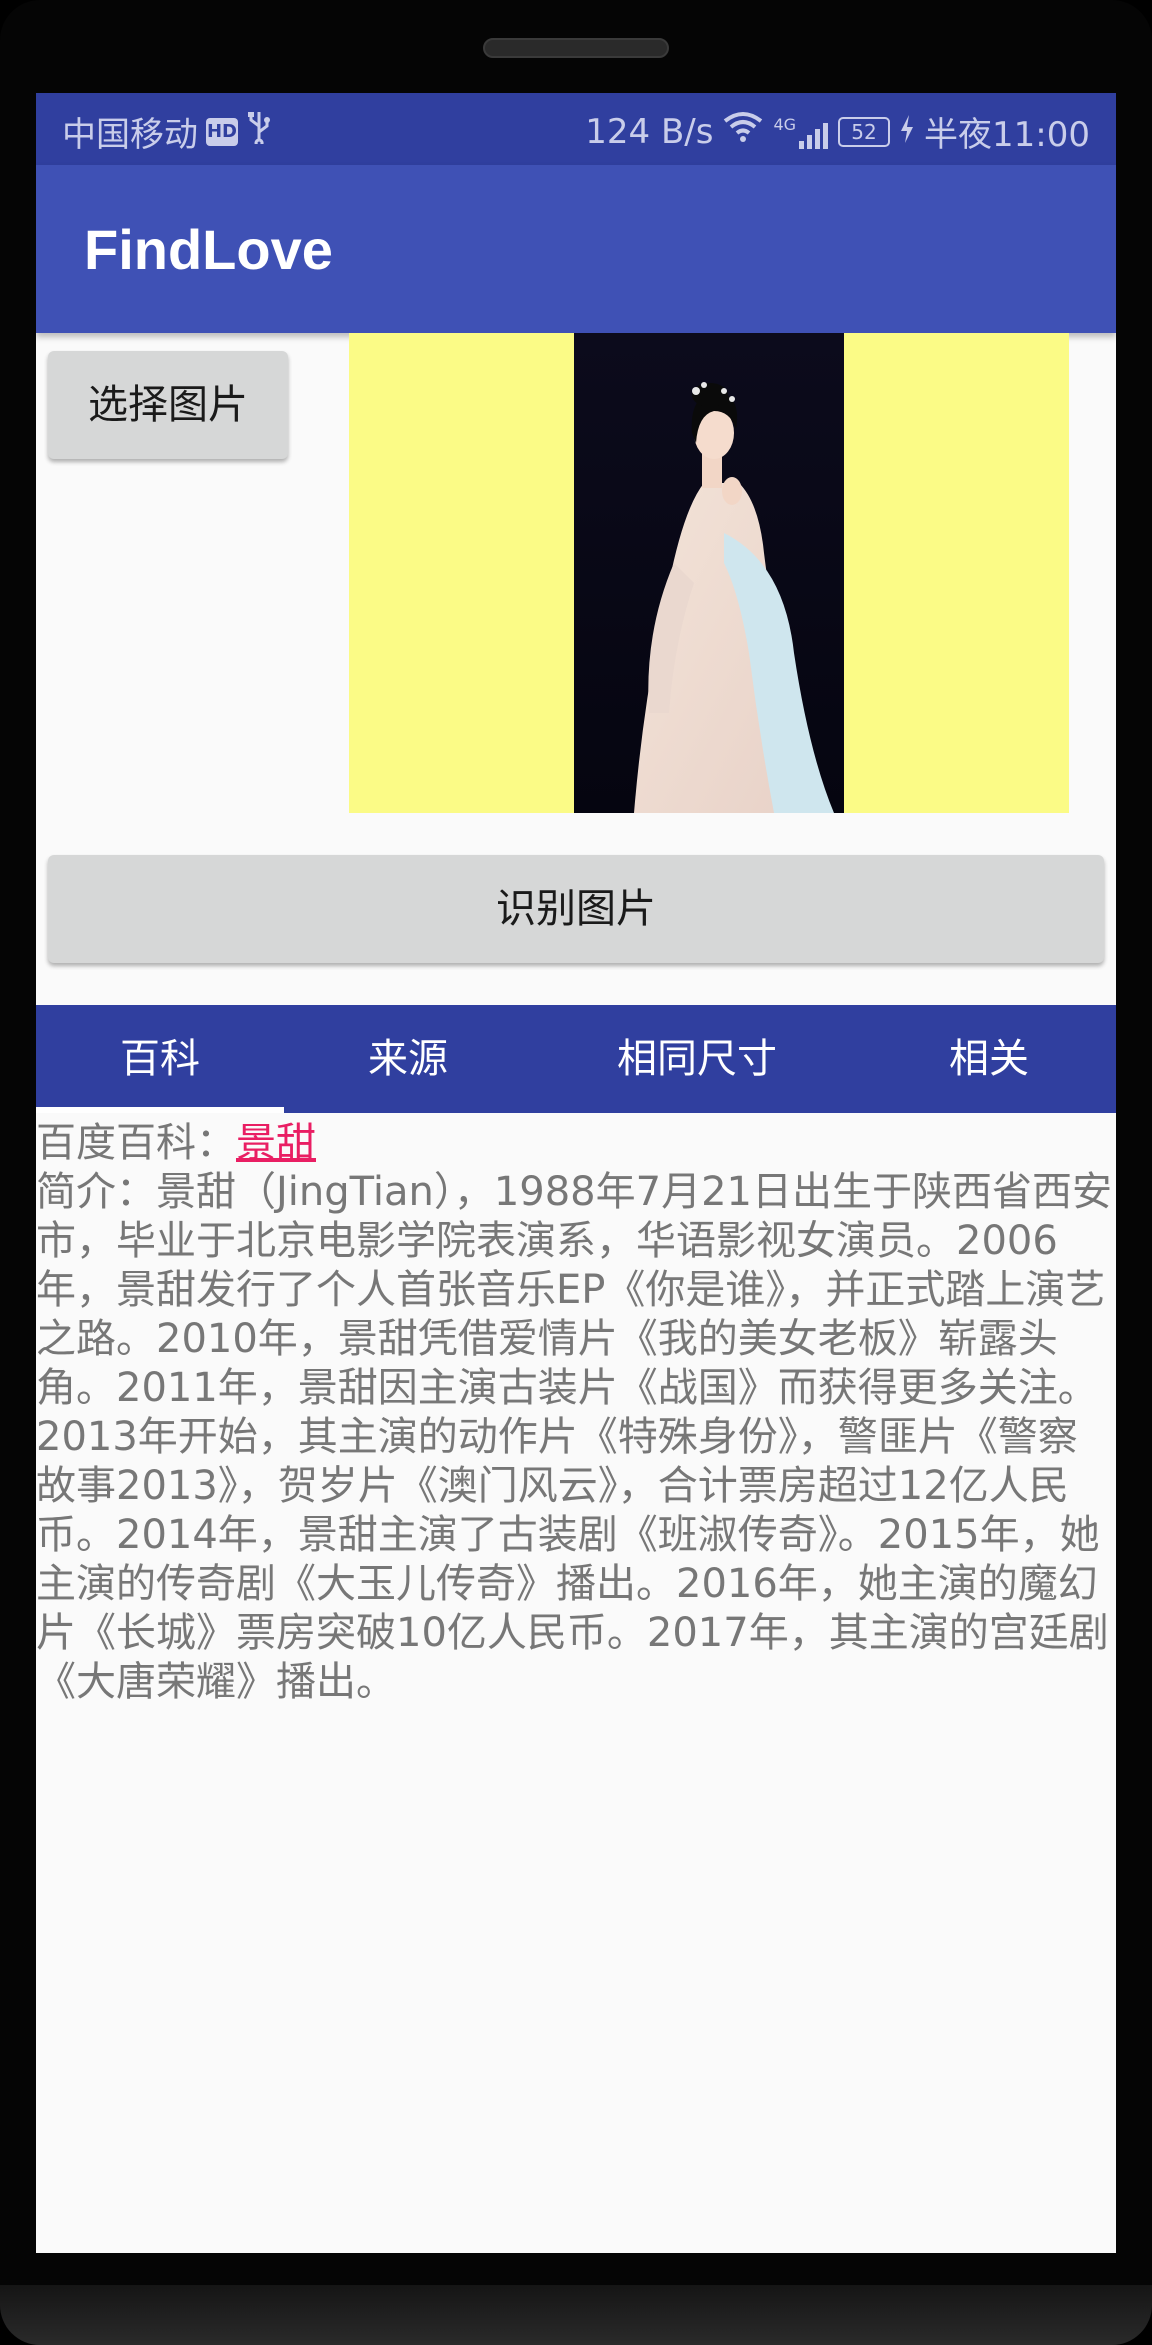 The width and height of the screenshot is (1152, 2345). What do you see at coordinates (576, 249) in the screenshot?
I see `app-bar: FindLove` at bounding box center [576, 249].